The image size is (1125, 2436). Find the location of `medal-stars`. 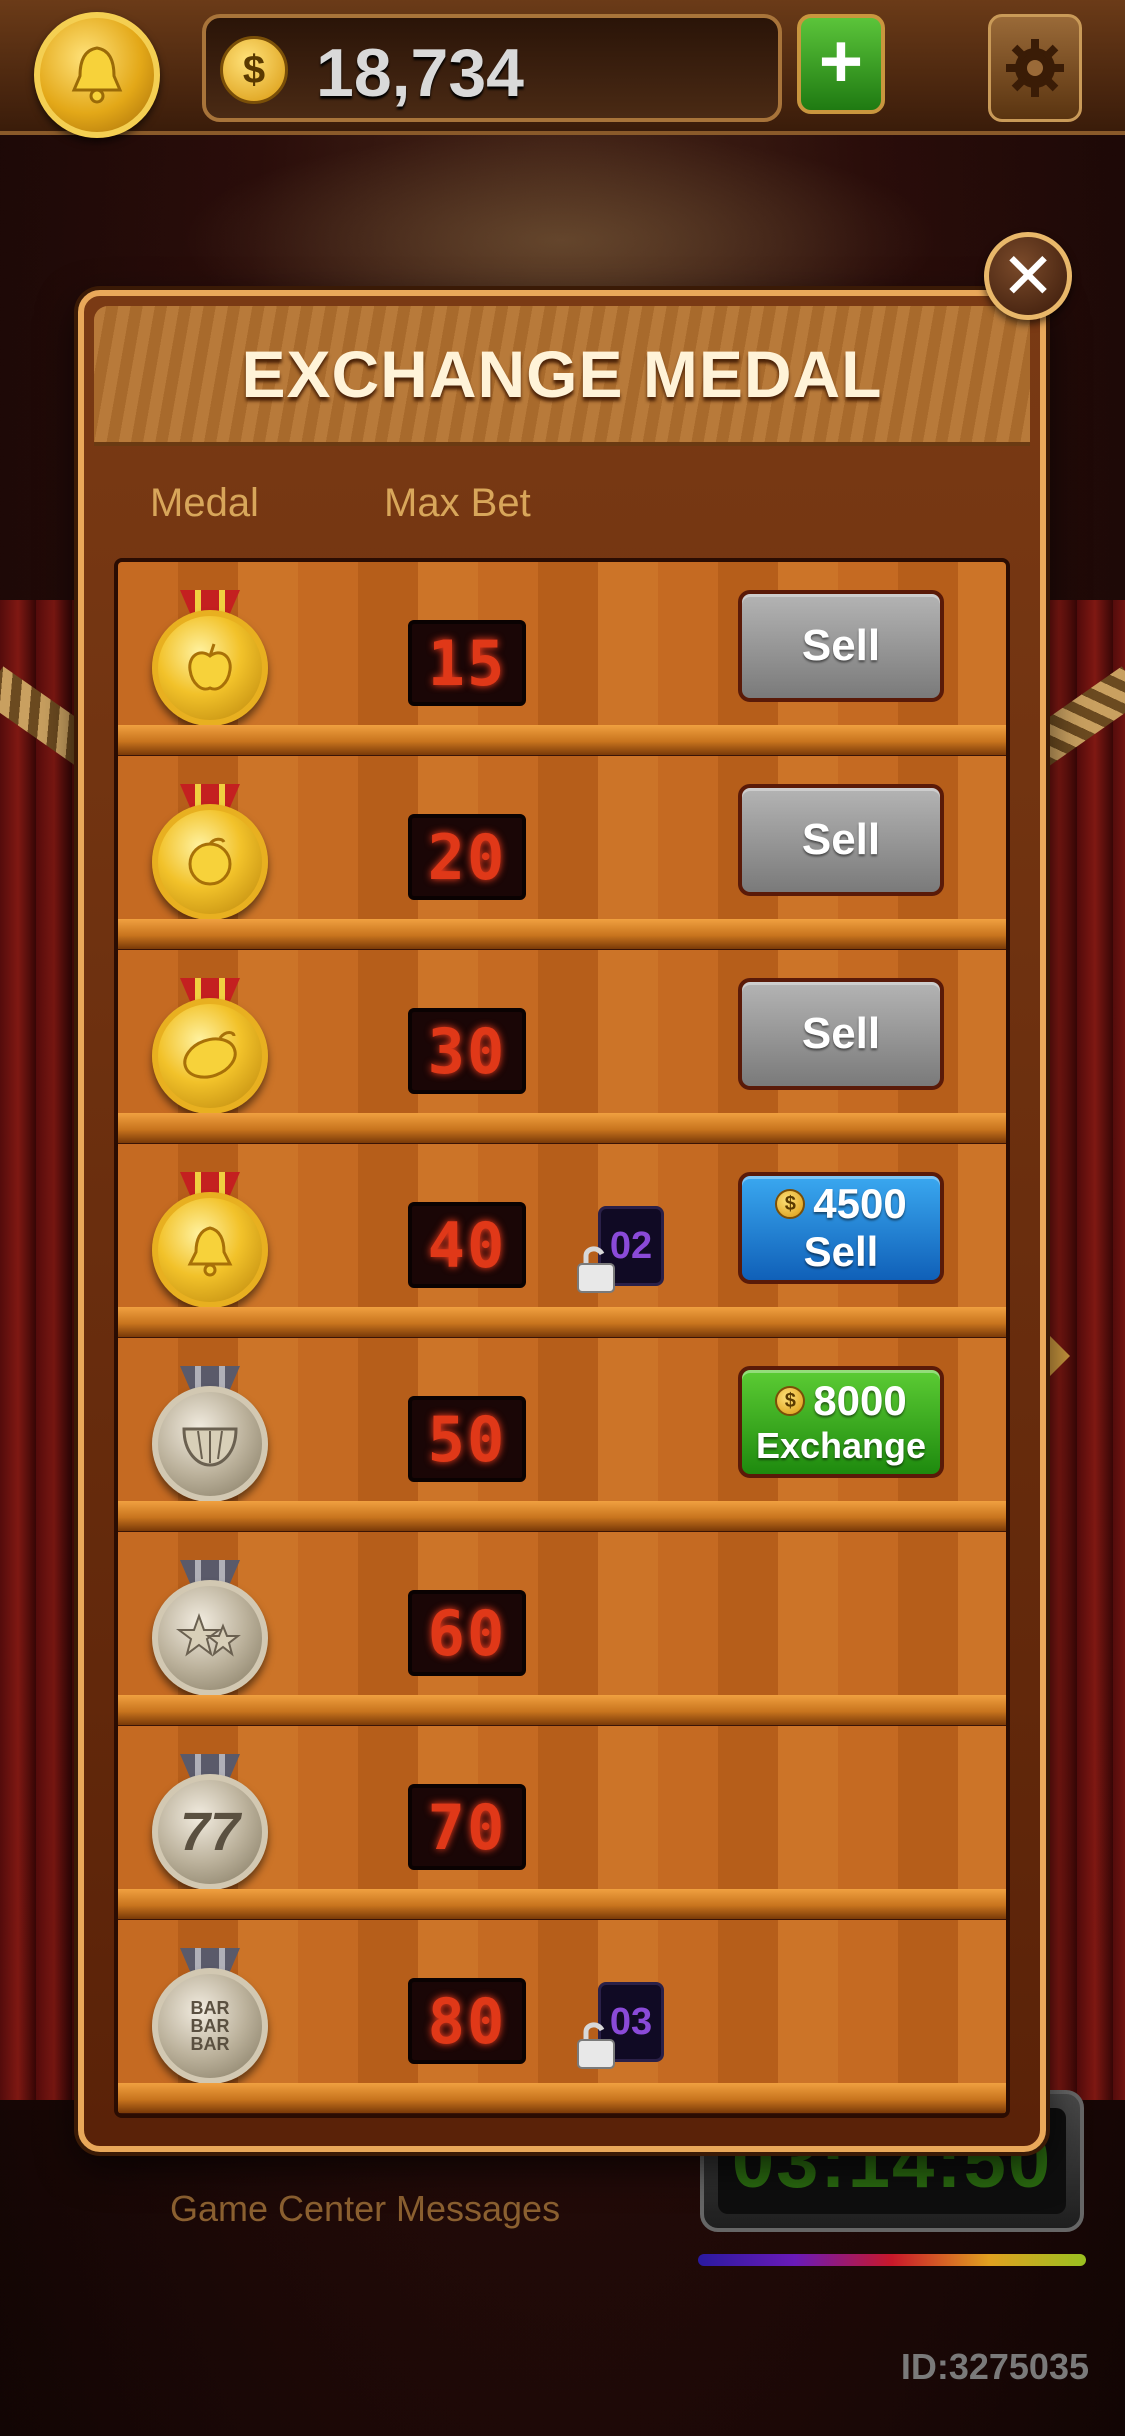

medal-stars is located at coordinates (210, 1633).